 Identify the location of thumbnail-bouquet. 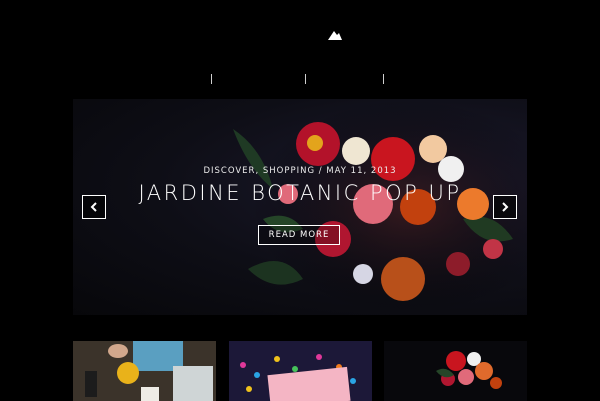
(455, 371).